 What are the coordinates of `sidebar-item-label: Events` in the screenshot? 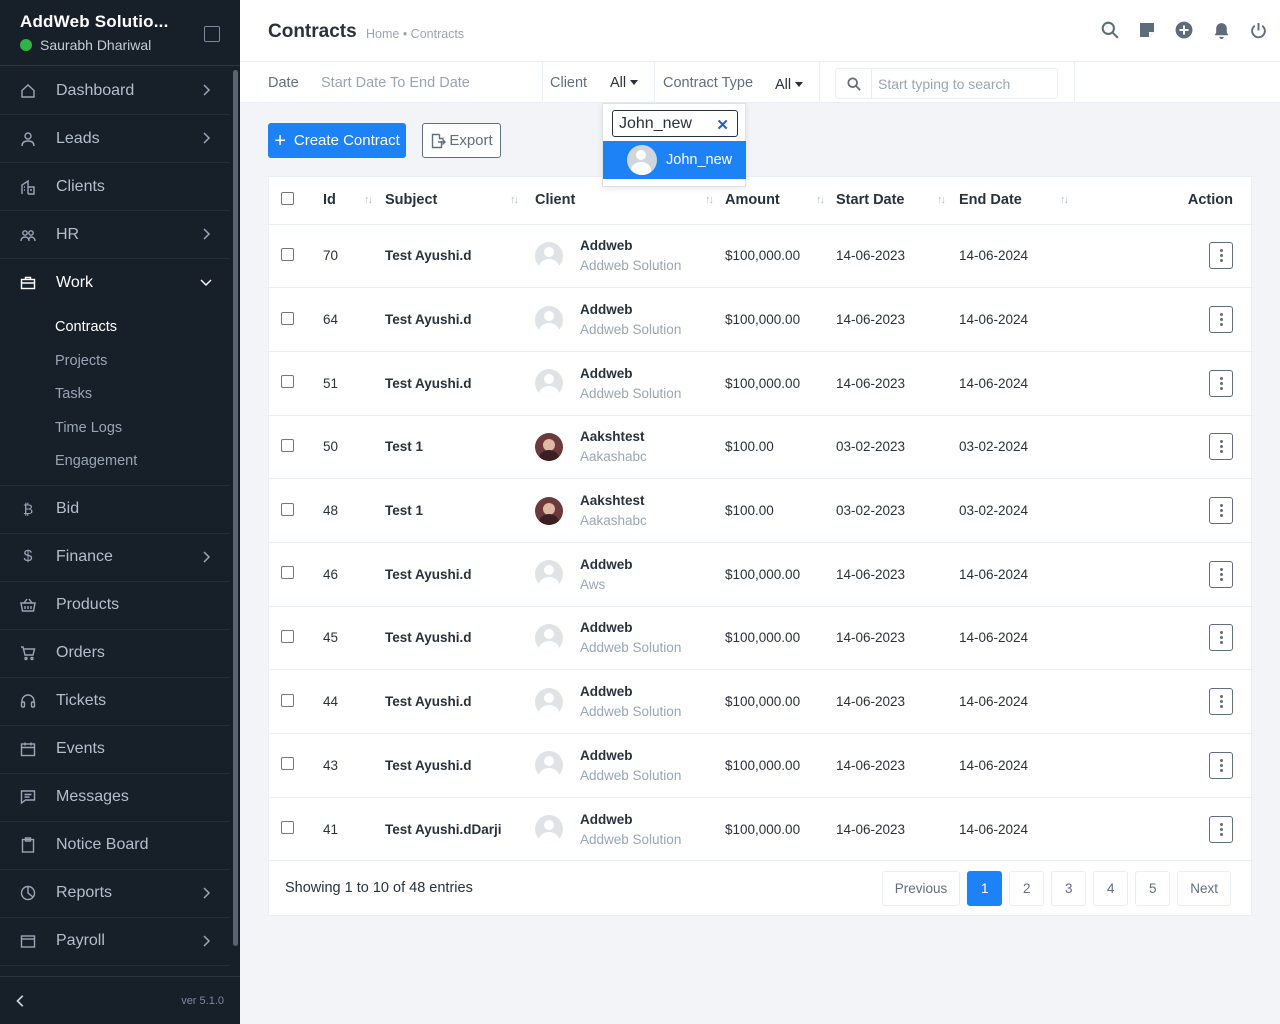 It's located at (80, 748).